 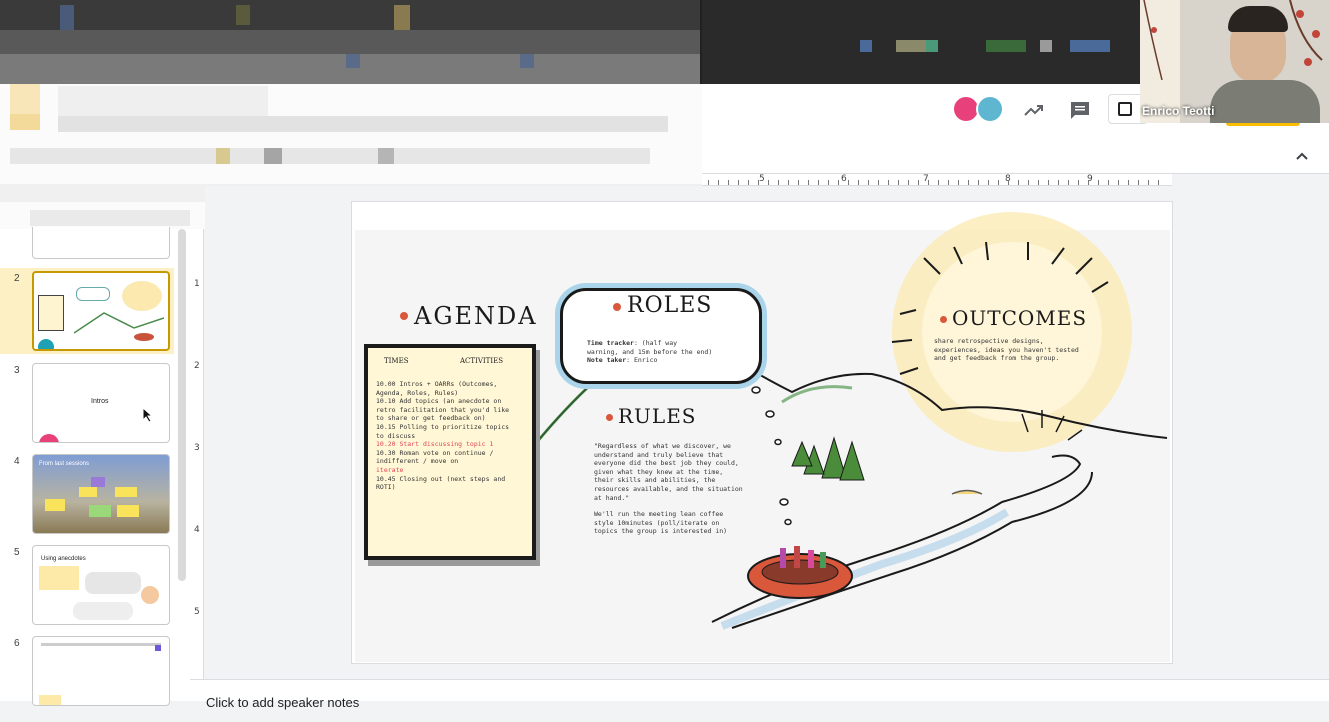 What do you see at coordinates (617, 307) in the screenshot?
I see `bullet-dot` at bounding box center [617, 307].